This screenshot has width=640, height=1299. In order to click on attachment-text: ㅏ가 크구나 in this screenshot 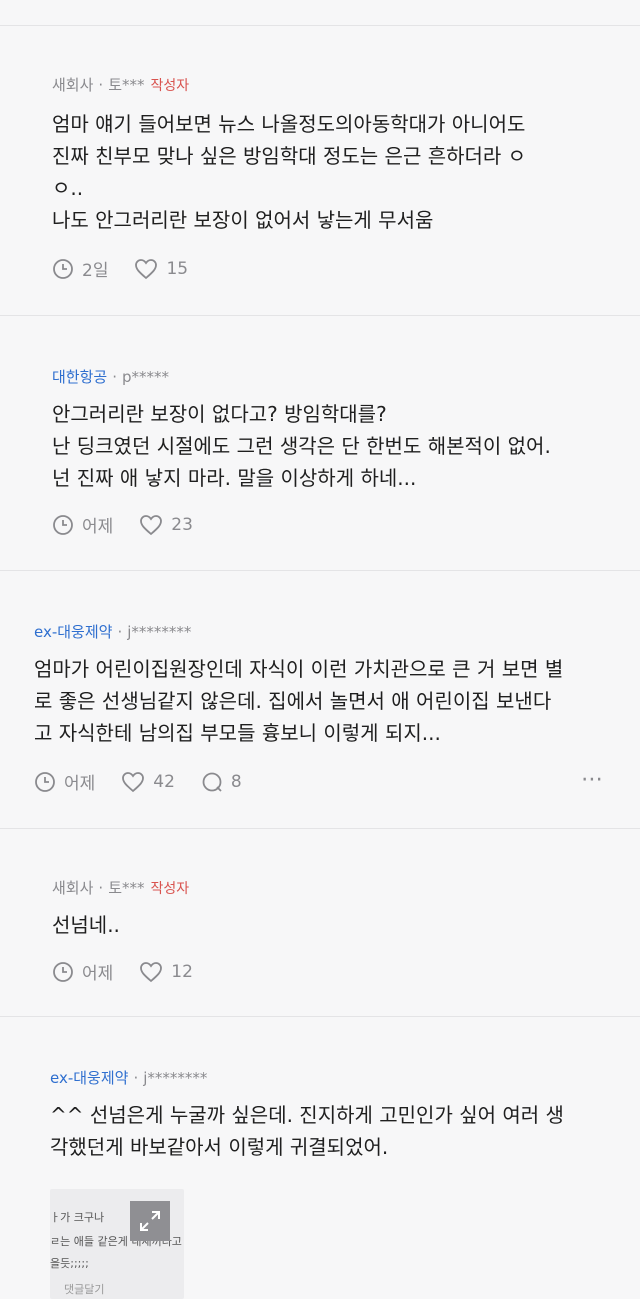, I will do `click(77, 1217)`.